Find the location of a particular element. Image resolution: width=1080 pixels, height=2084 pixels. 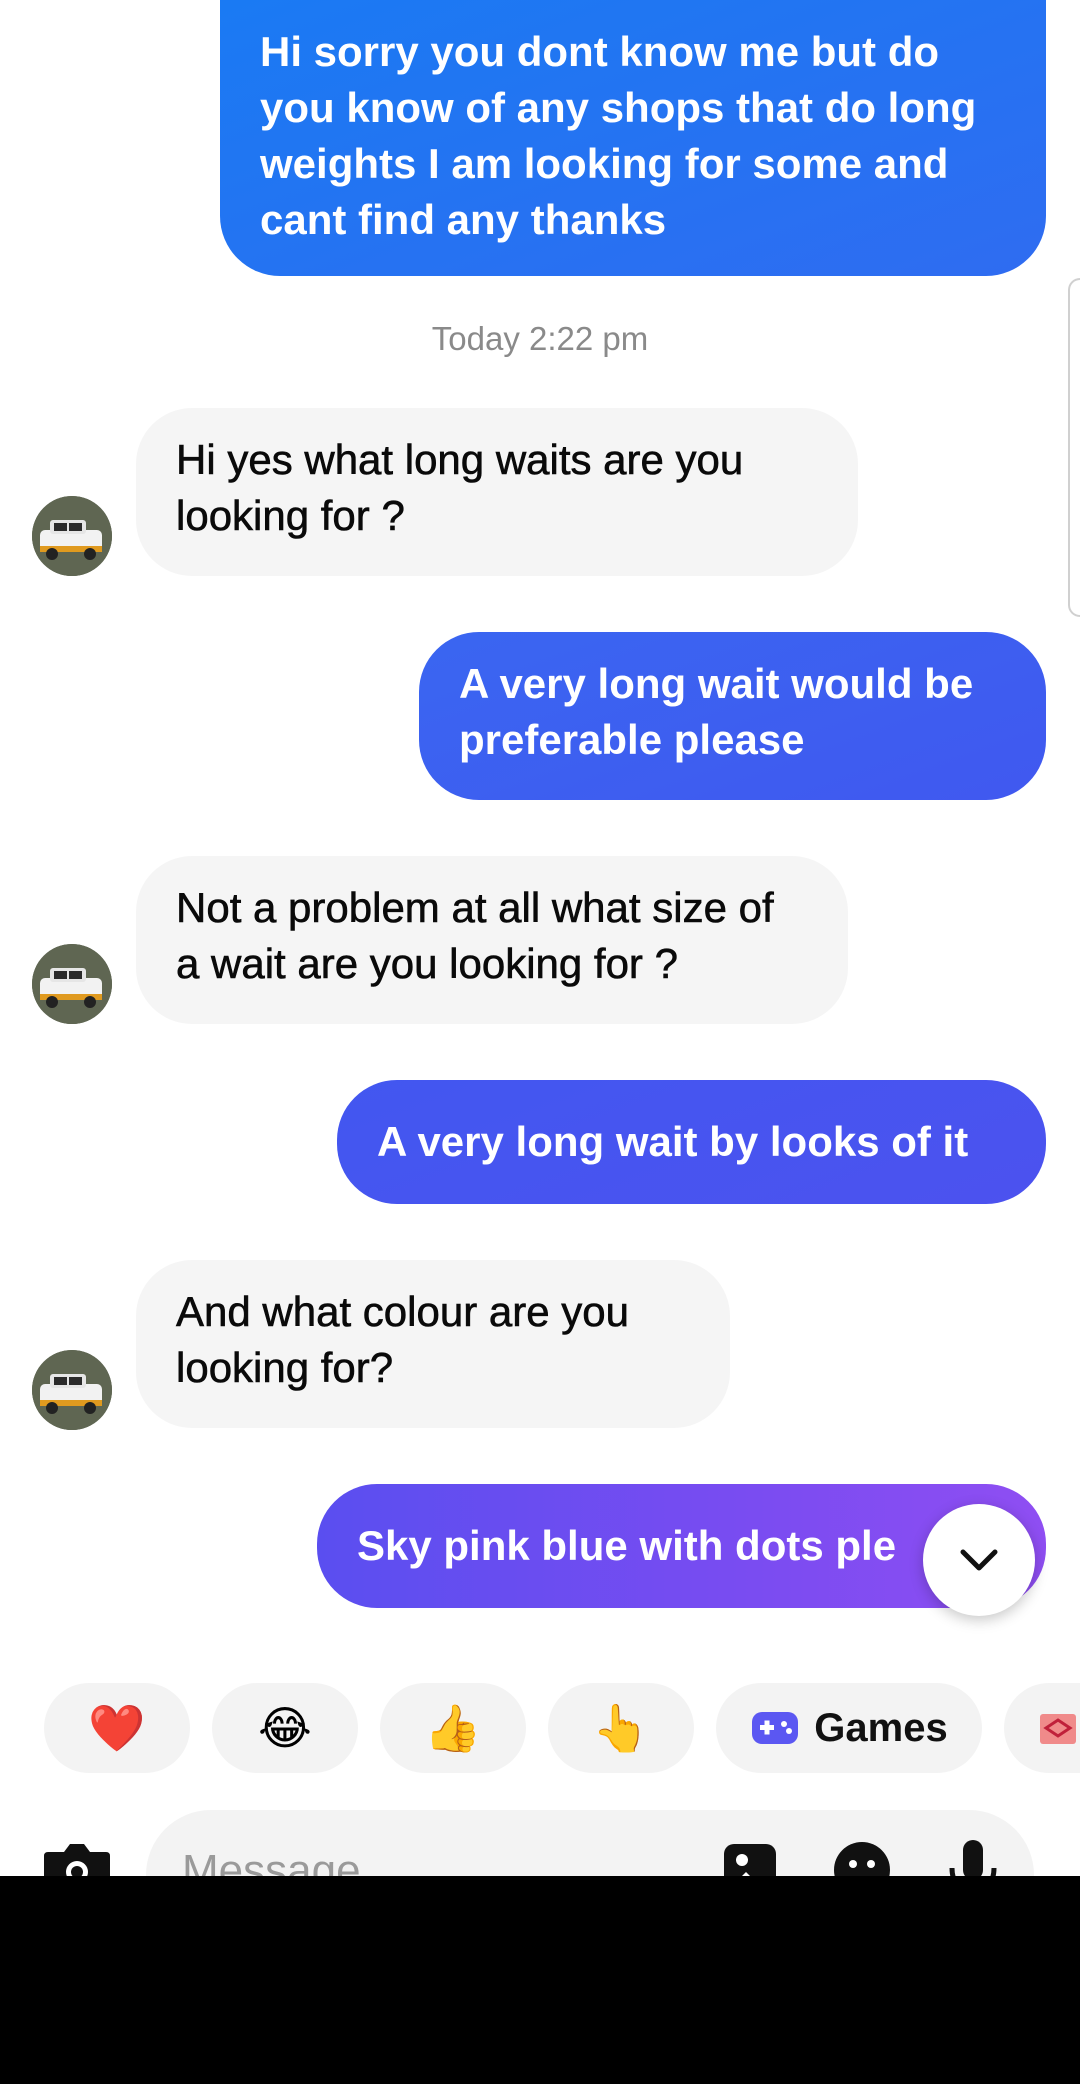

quick-reply-heart: ❤️ is located at coordinates (117, 1728).